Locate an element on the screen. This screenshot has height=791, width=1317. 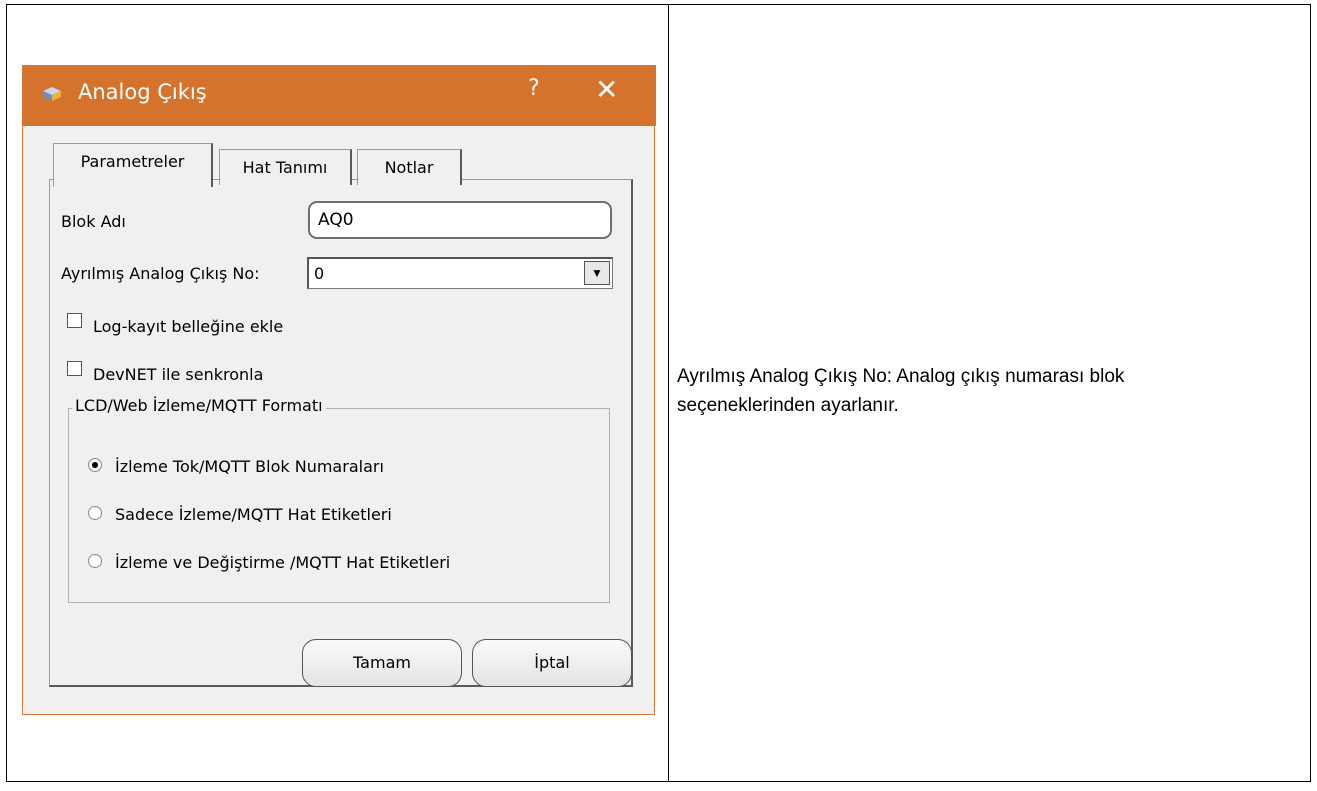
dialog-titlebar: Analog Çıkış ? ✕ is located at coordinates (339, 95).